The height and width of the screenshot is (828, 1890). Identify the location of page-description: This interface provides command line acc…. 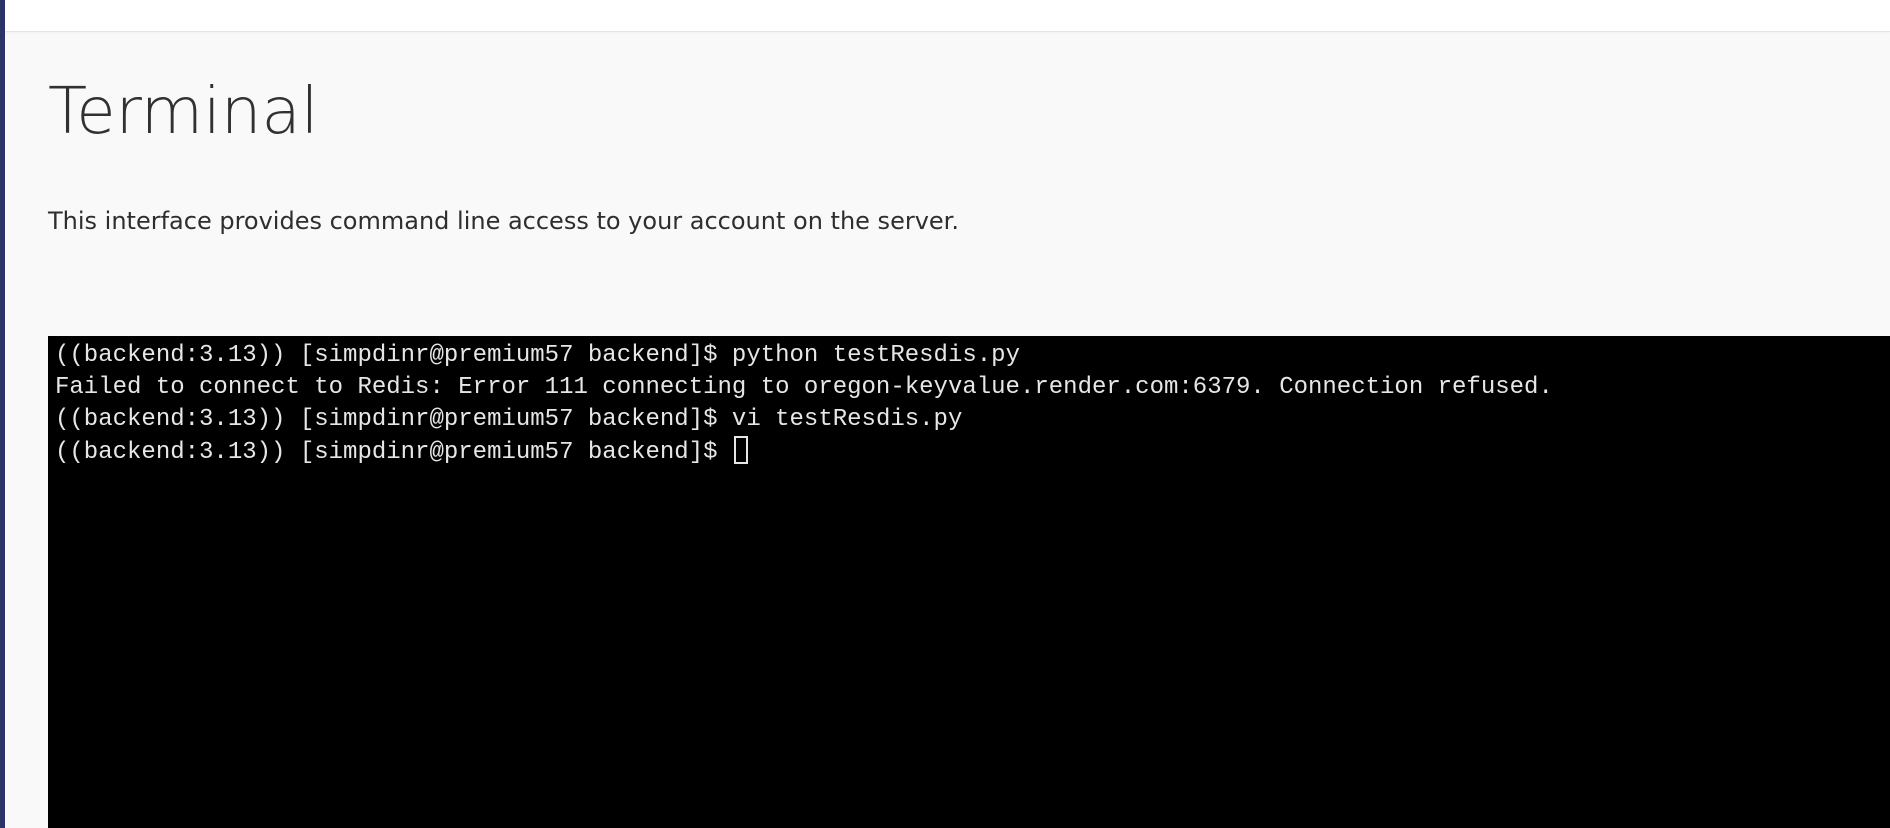
(503, 221).